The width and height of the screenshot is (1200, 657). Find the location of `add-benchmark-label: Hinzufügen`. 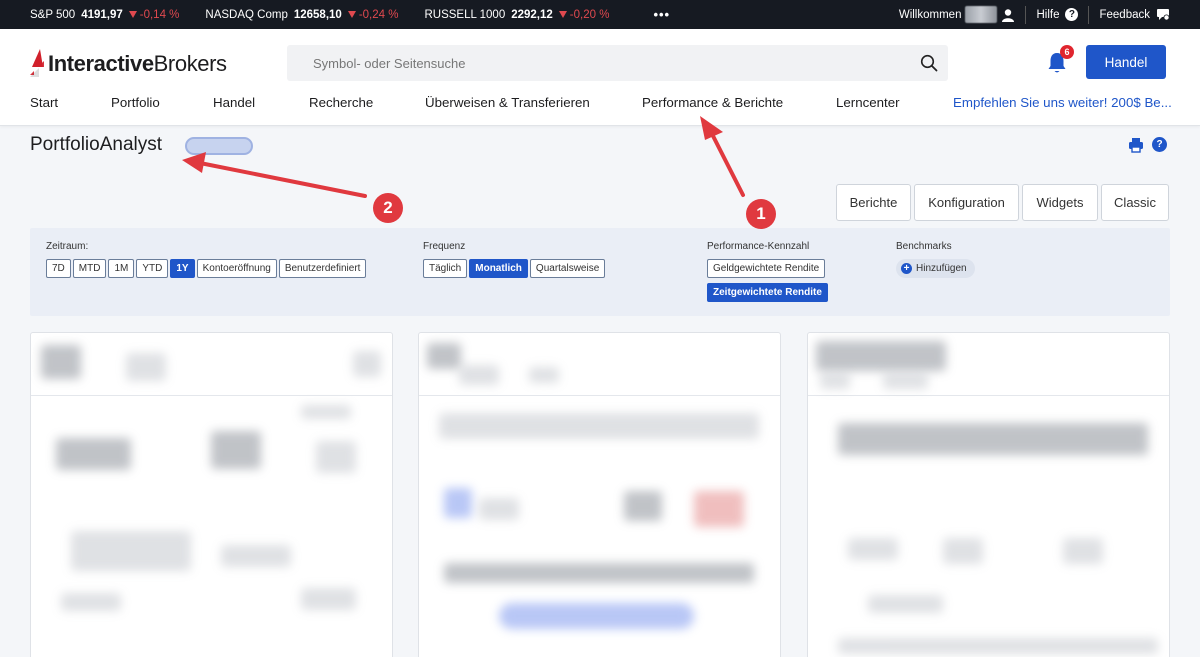

add-benchmark-label: Hinzufügen is located at coordinates (941, 268).